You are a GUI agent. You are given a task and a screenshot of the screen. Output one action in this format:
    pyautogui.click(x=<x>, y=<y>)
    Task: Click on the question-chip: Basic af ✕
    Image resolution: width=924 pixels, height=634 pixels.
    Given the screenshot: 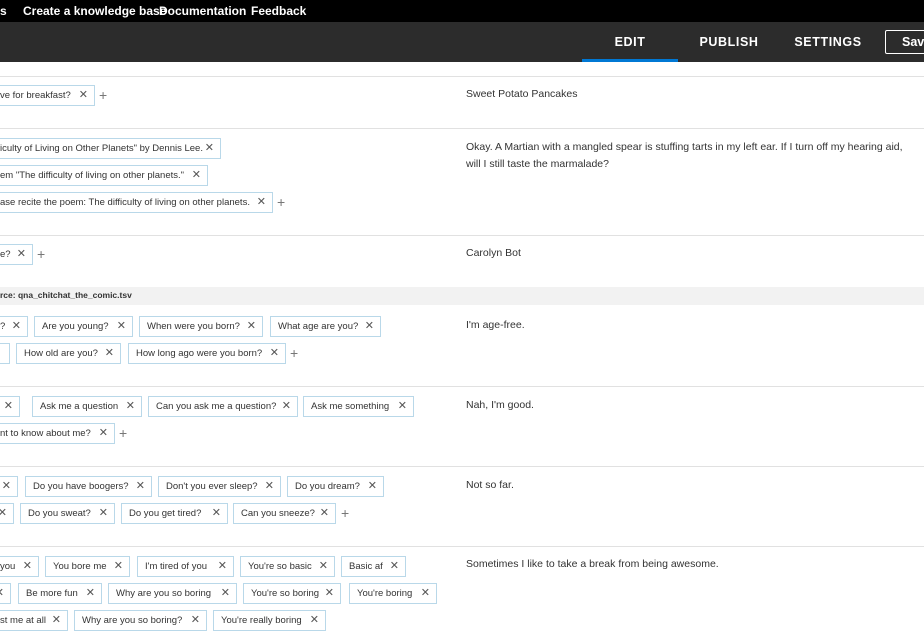 What is the action you would take?
    pyautogui.click(x=373, y=566)
    